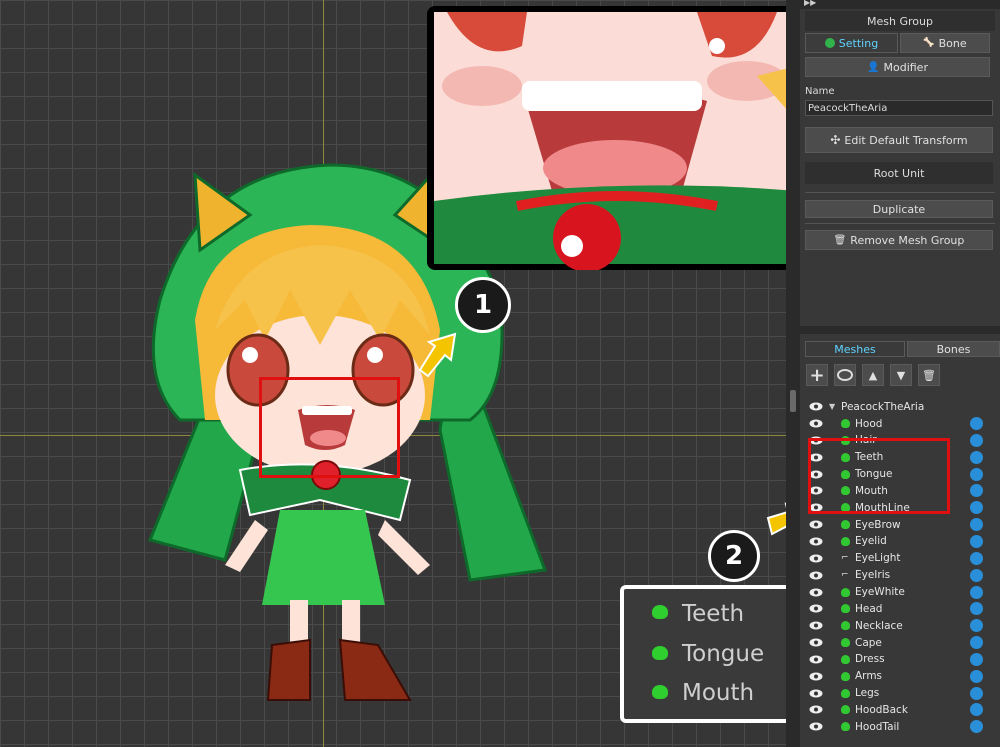 This screenshot has width=1000, height=747. What do you see at coordinates (900, 608) in the screenshot?
I see `tree-item: Head` at bounding box center [900, 608].